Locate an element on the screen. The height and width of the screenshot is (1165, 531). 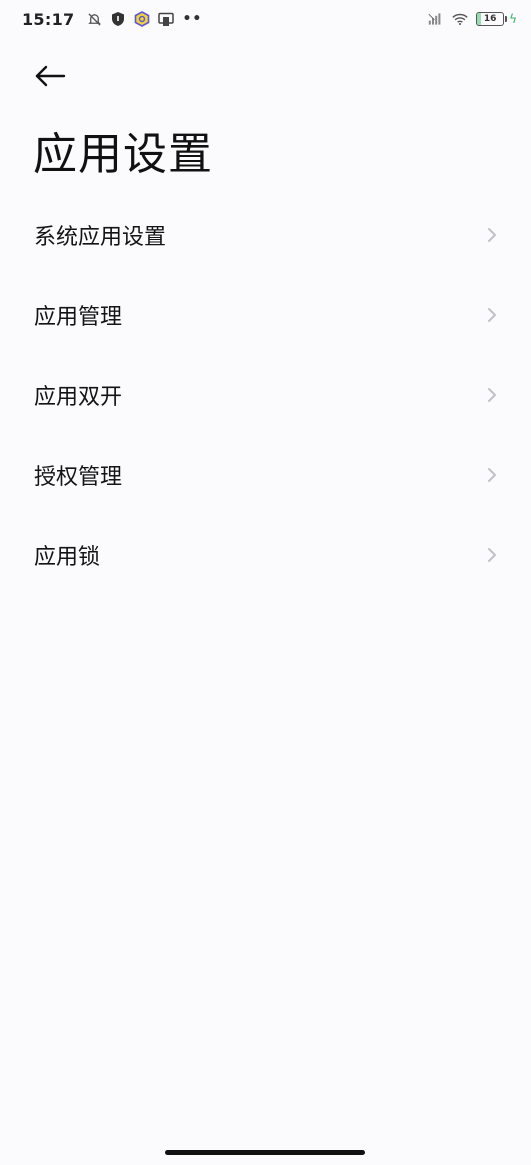
menu-item-app-lock: 应用锁 is located at coordinates (265, 555).